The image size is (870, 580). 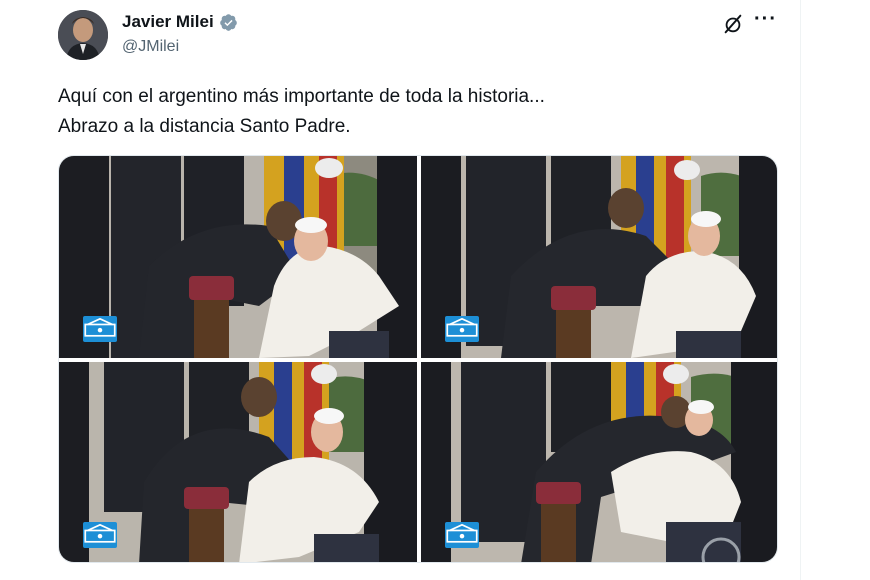 I want to click on more-options-icon: ···, so click(x=765, y=19).